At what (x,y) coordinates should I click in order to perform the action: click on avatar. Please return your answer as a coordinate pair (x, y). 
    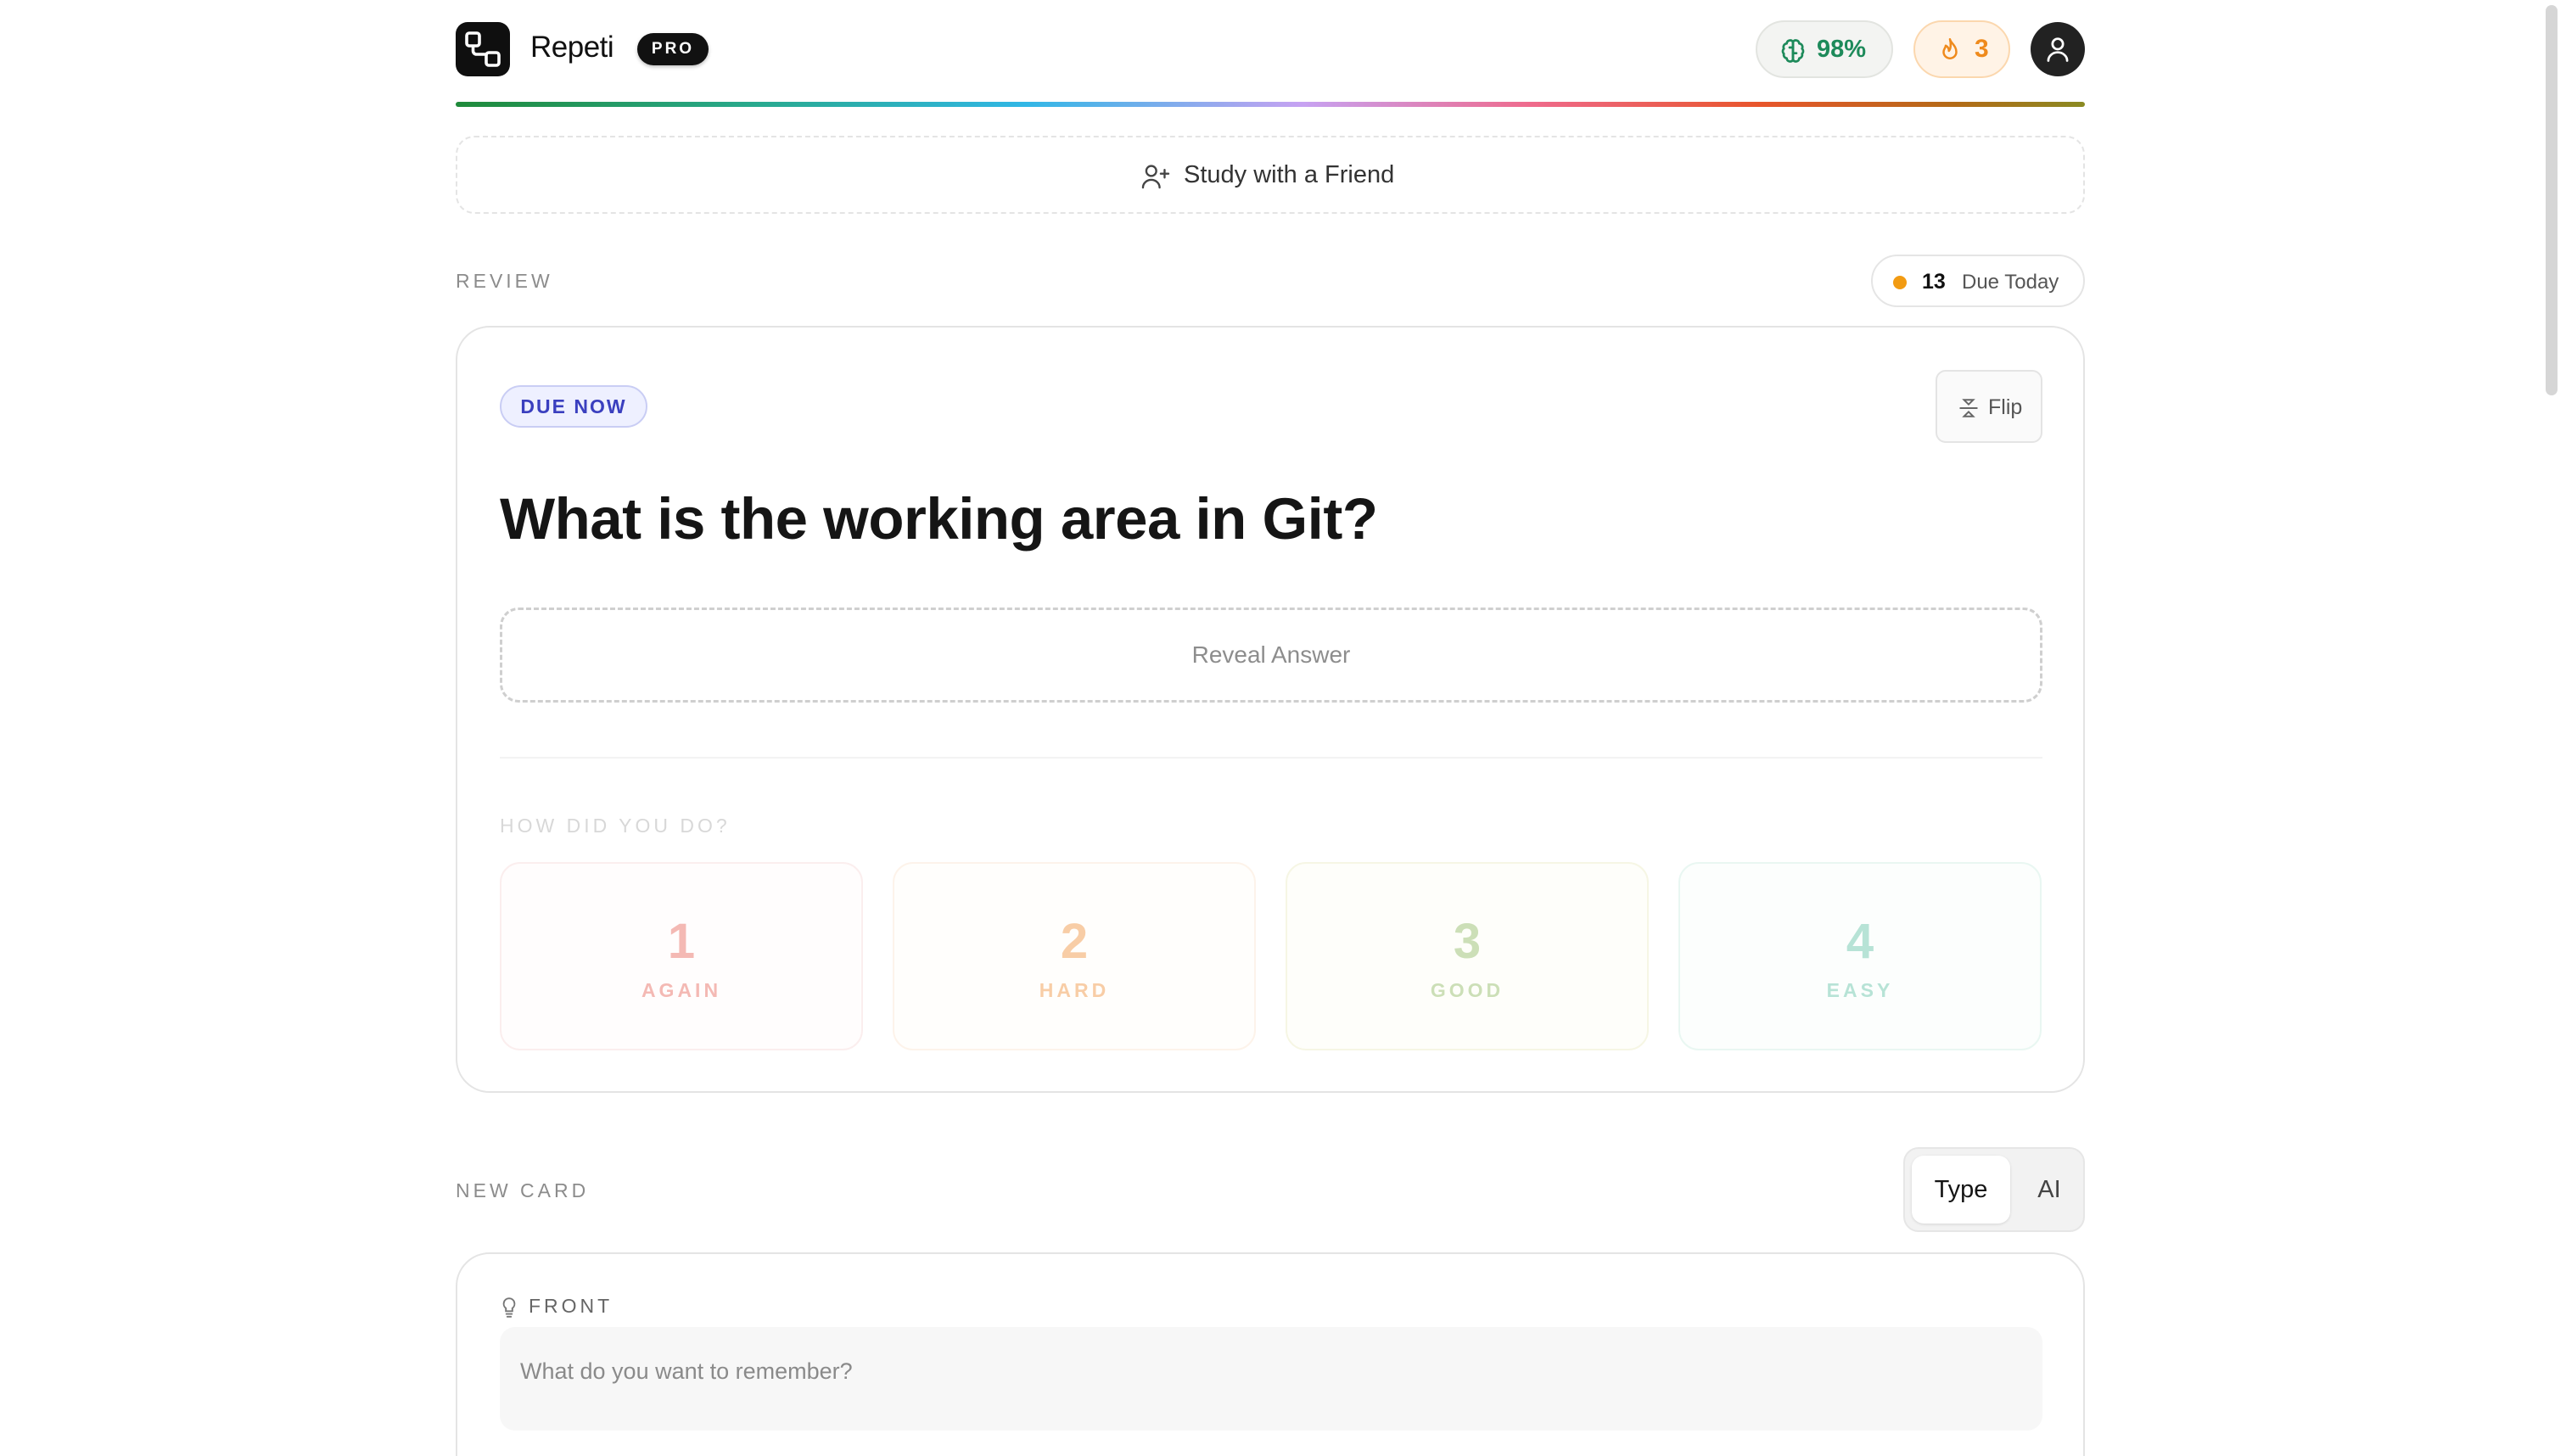
    Looking at the image, I should click on (2058, 49).